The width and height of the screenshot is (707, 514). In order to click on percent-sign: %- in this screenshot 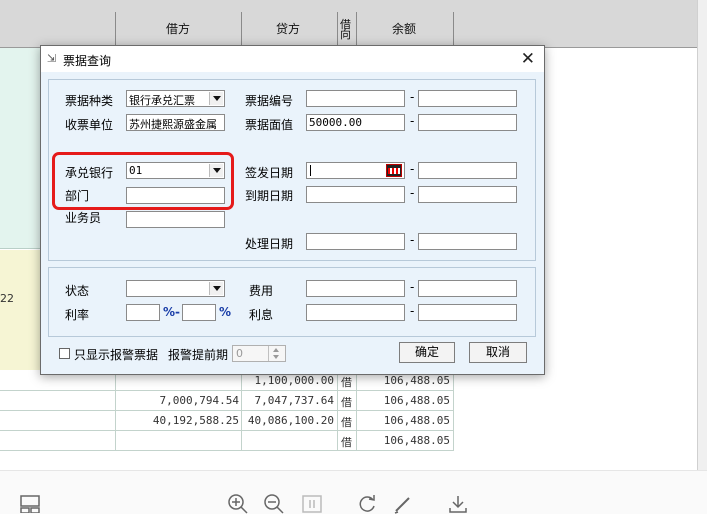, I will do `click(172, 312)`.